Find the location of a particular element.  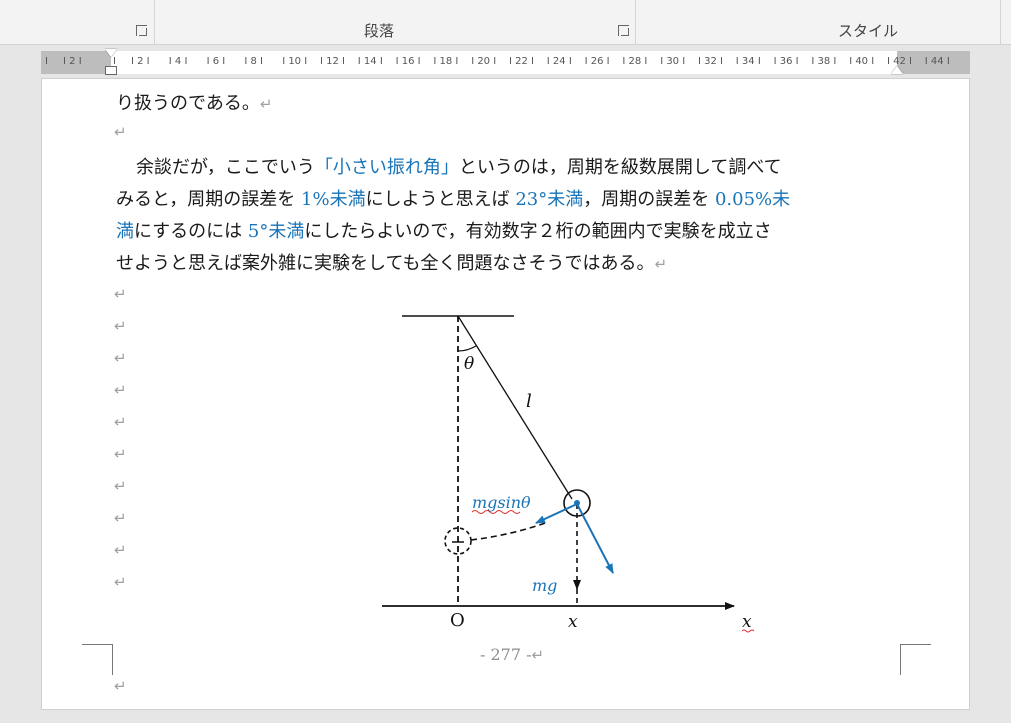

ruler-tick-label: I 6 I is located at coordinates (216, 61).